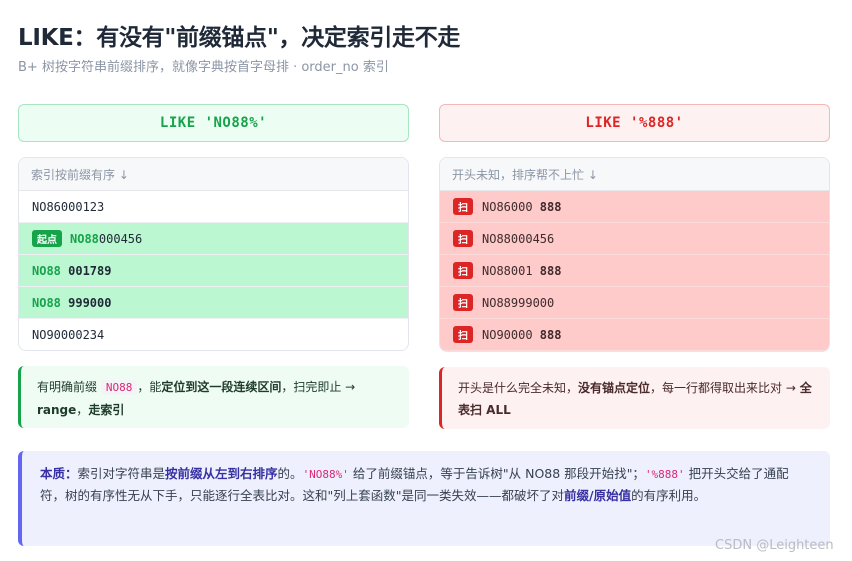  I want to click on note-emphasis: 定位到这一段连续区间, so click(221, 387).